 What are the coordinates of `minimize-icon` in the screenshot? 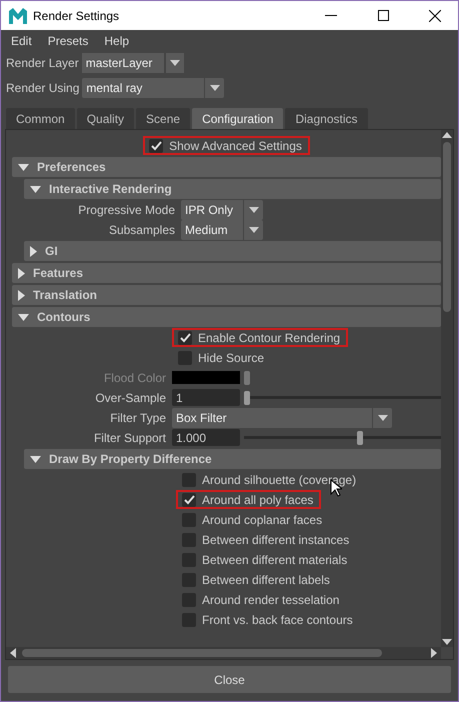 It's located at (331, 15).